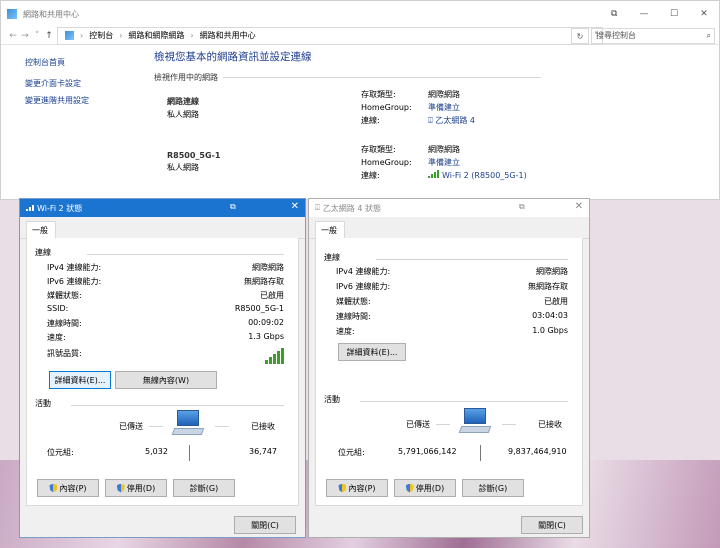 The width and height of the screenshot is (720, 548). What do you see at coordinates (49, 36) in the screenshot?
I see `up-button: ↑` at bounding box center [49, 36].